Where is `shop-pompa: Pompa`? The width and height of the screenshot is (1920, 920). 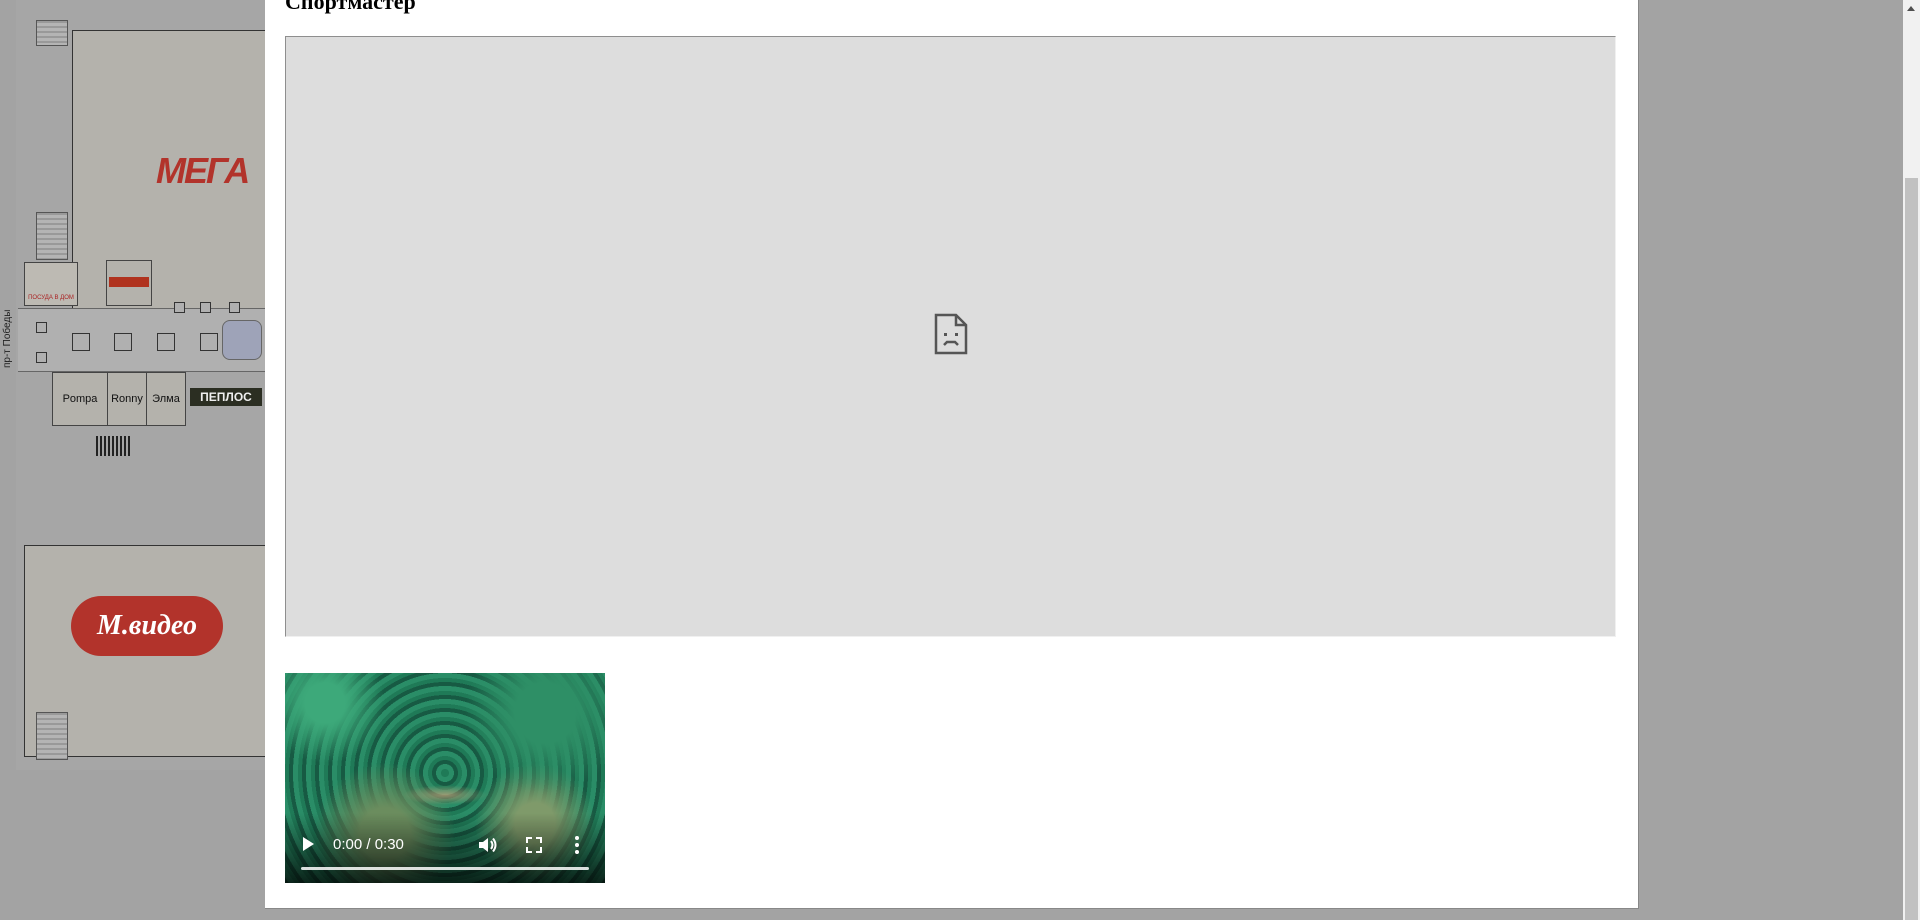
shop-pompa: Pompa is located at coordinates (80, 399).